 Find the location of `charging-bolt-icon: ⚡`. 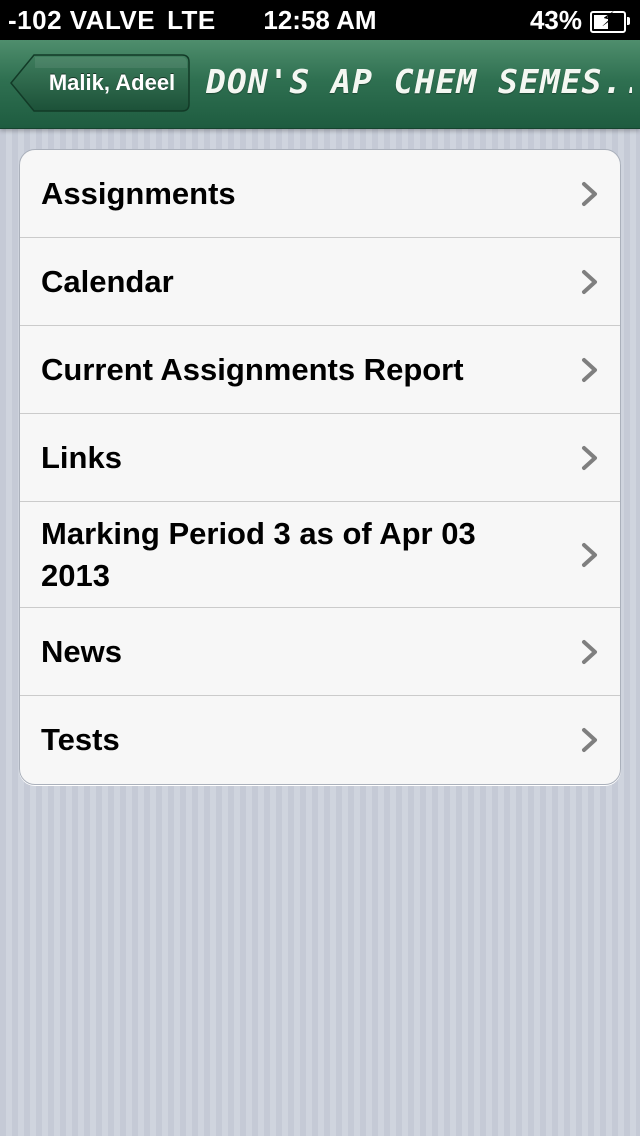

charging-bolt-icon: ⚡ is located at coordinates (608, 19).